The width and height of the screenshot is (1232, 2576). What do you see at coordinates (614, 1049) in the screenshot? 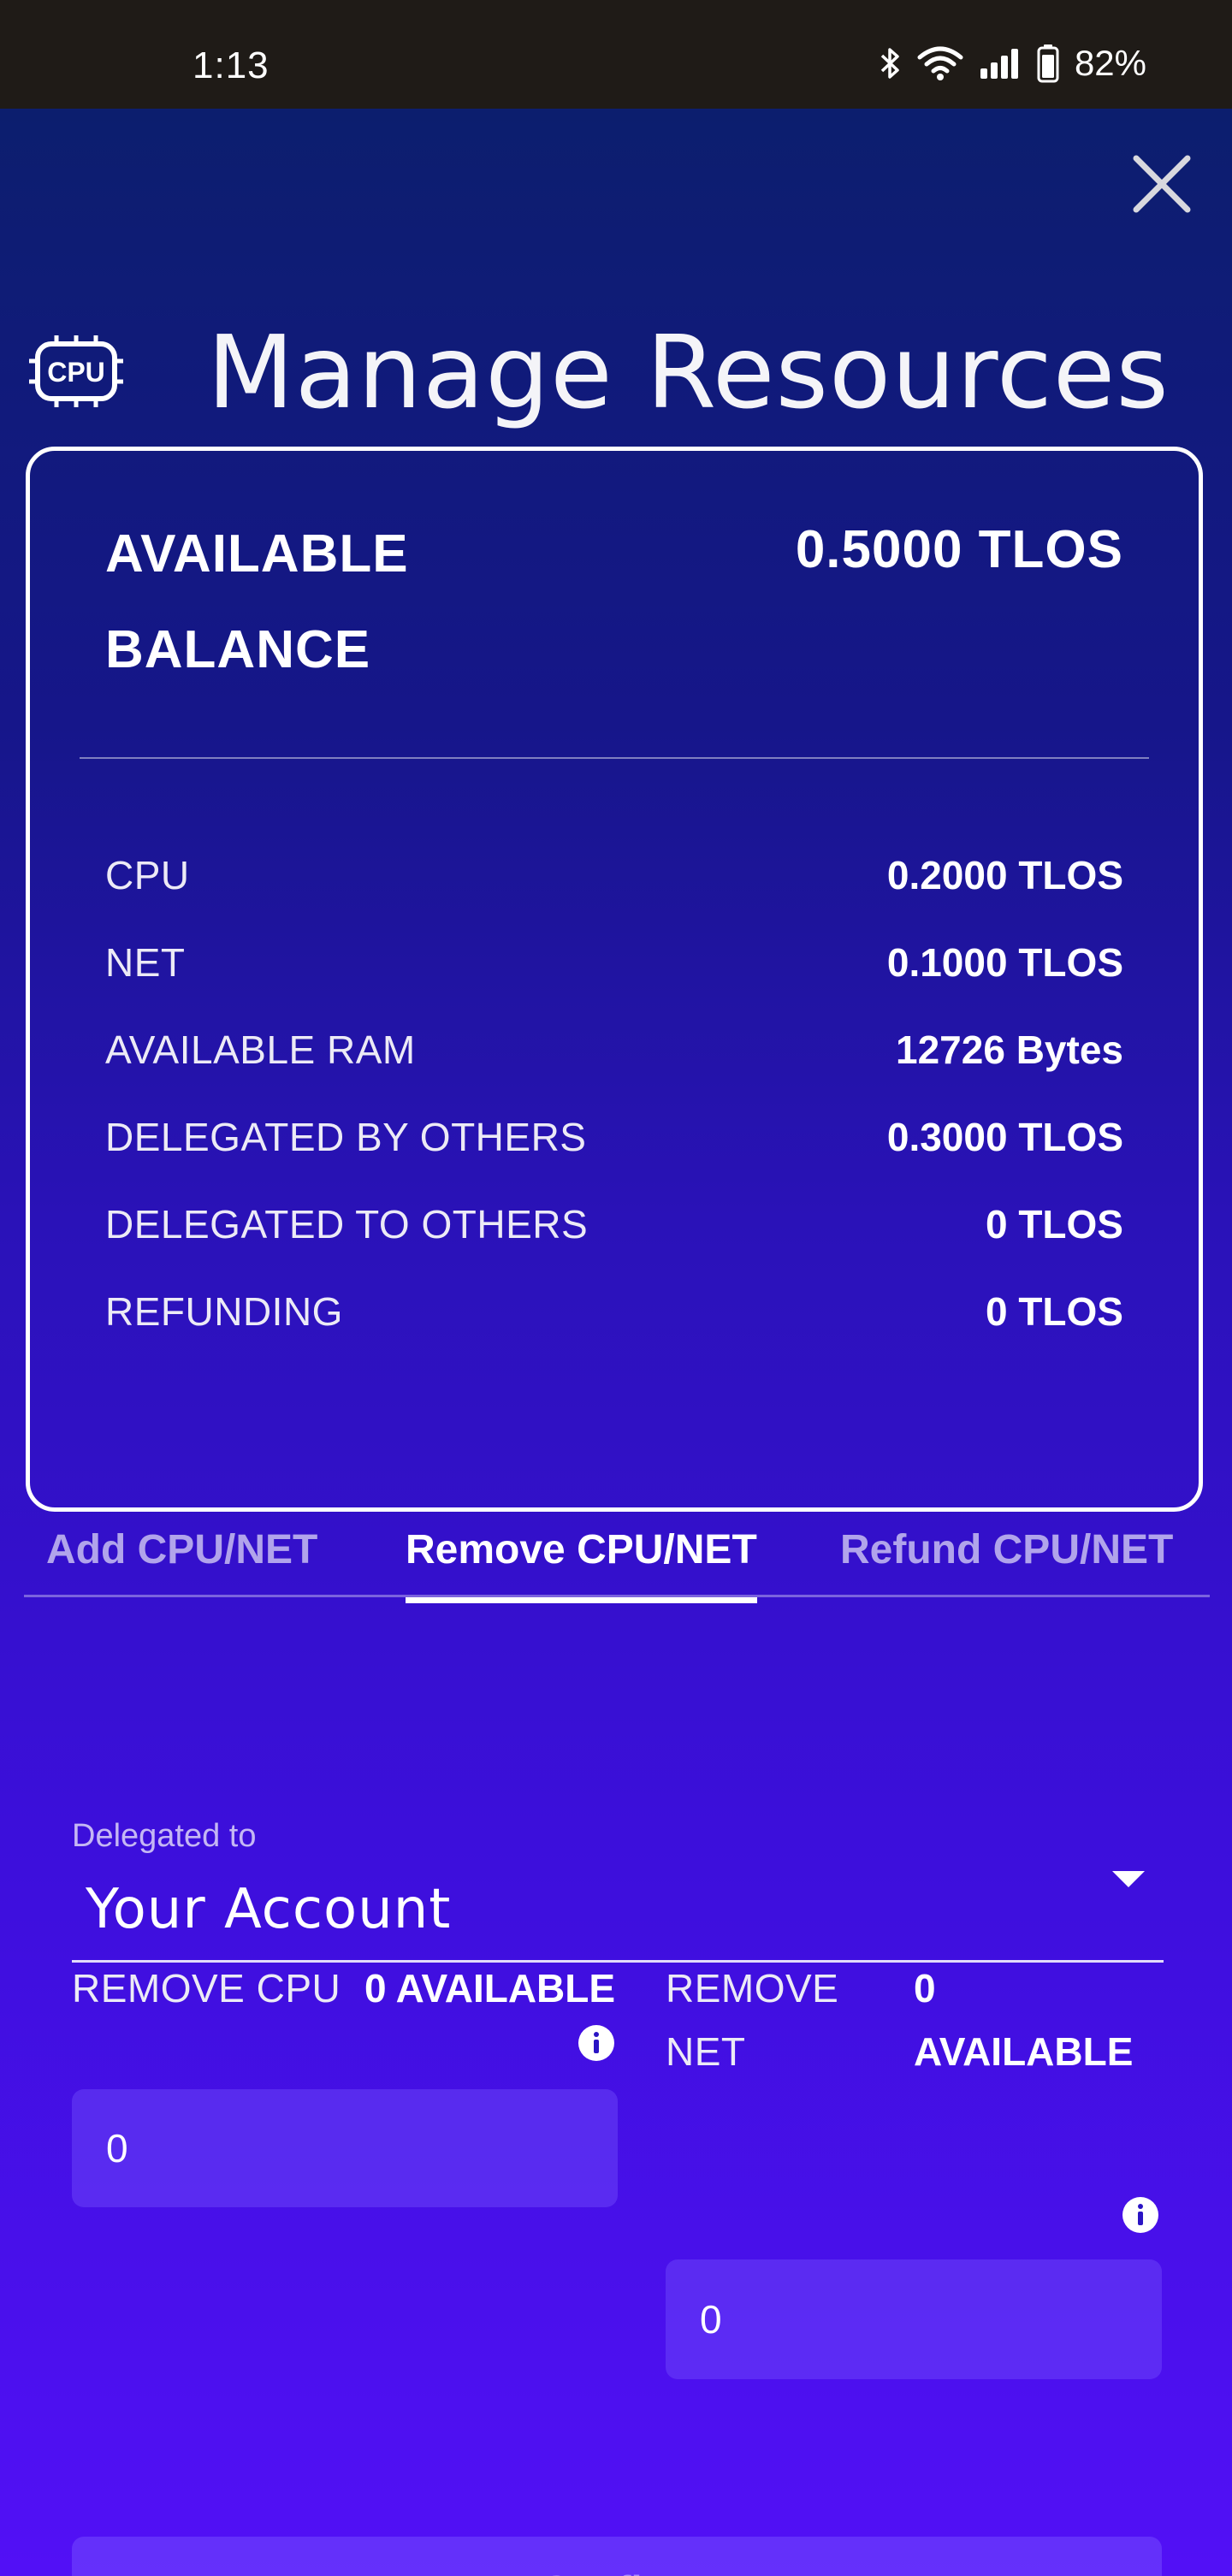
I see `resource-row-ram: AVAILABLE RAM 12726 Bytes` at bounding box center [614, 1049].